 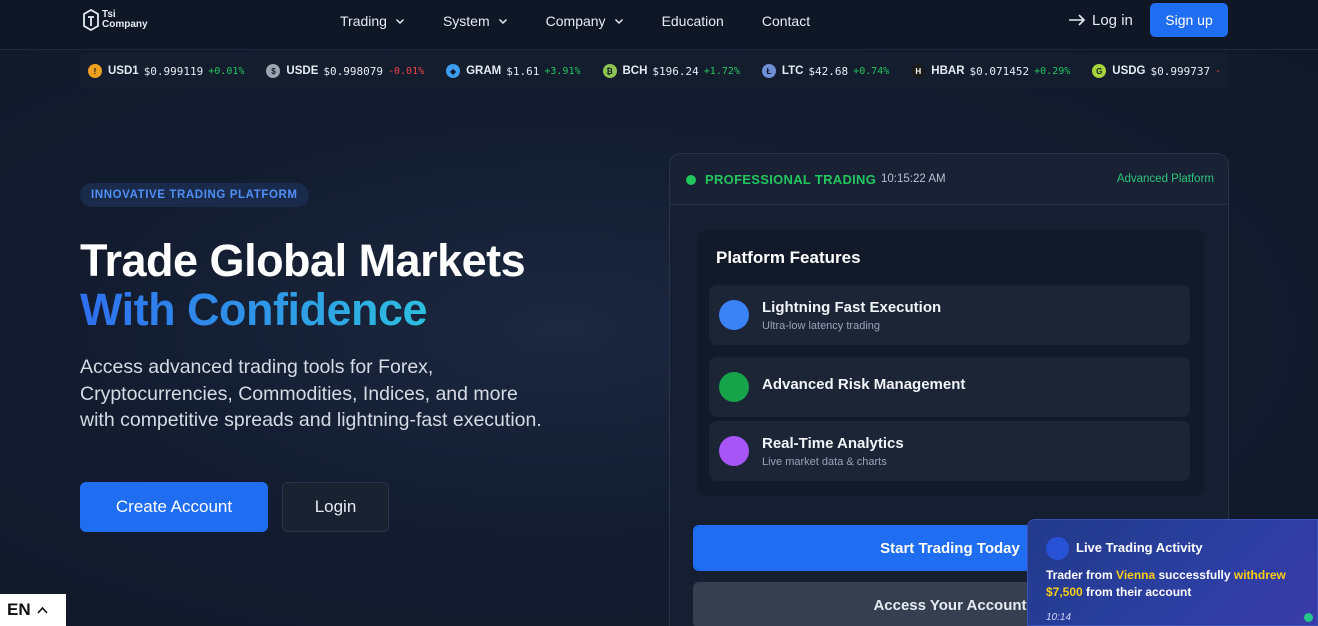 I want to click on logo-line2: Company, so click(x=125, y=24).